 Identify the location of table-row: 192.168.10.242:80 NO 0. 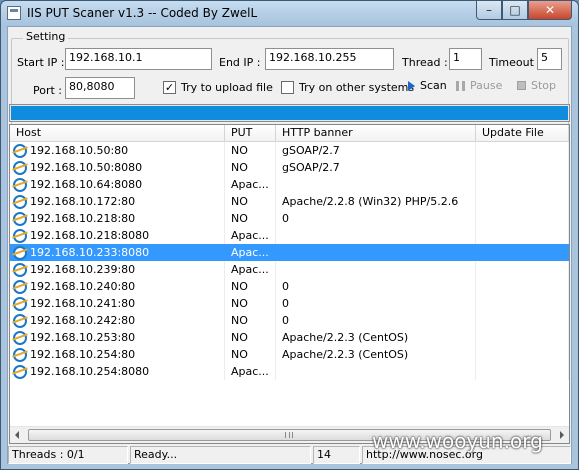
(289, 320).